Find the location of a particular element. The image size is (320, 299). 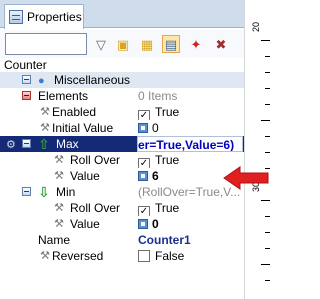

property-row-enabled: ⚒ Enabled ✓ True is located at coordinates (122, 112).